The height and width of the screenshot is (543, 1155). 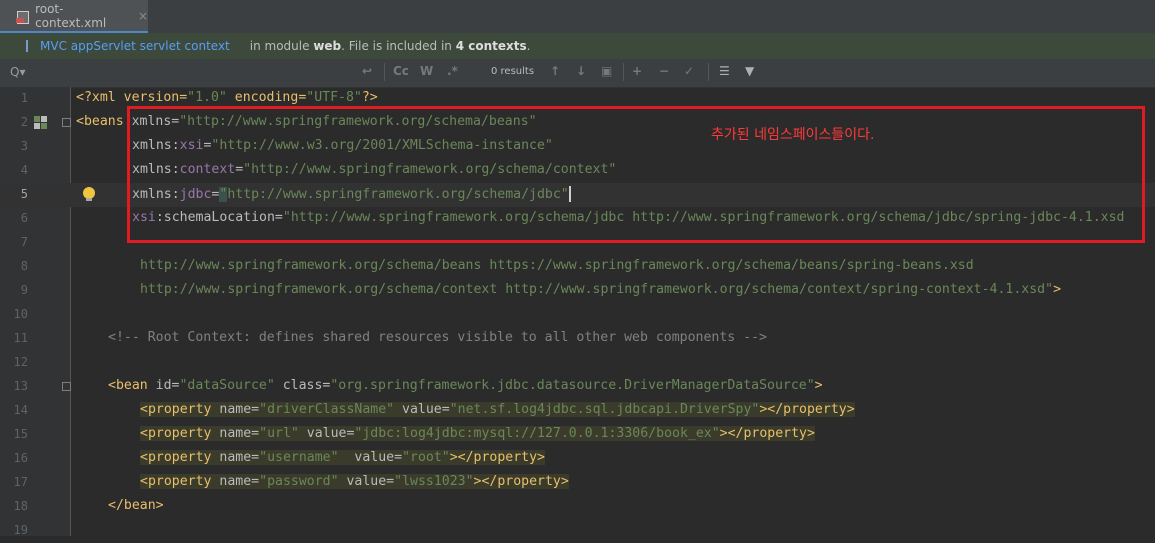 What do you see at coordinates (749, 71) in the screenshot?
I see `funnel-filter-icon: ▼` at bounding box center [749, 71].